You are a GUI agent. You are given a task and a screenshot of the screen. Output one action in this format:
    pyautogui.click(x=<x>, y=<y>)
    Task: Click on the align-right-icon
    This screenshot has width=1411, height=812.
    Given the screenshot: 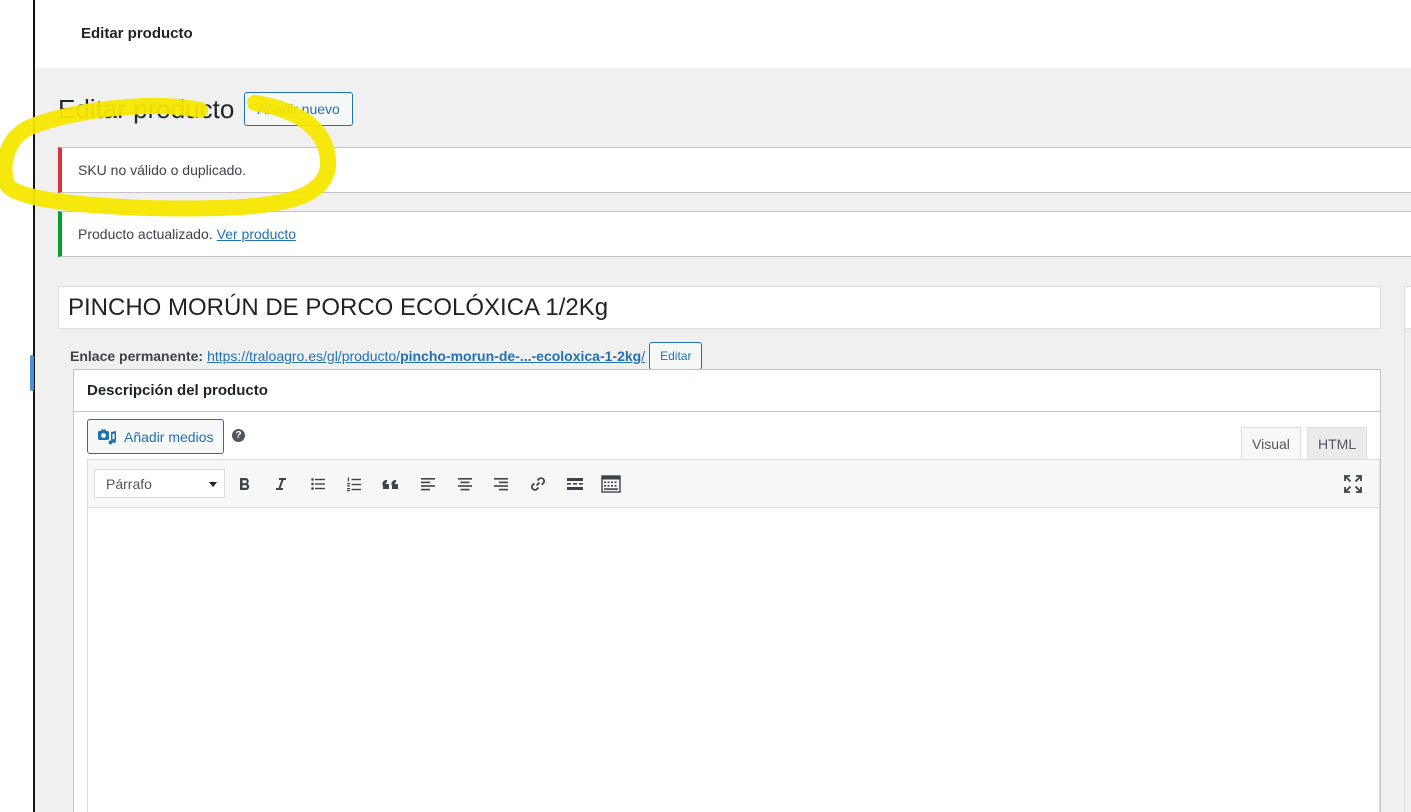 What is the action you would take?
    pyautogui.click(x=501, y=484)
    